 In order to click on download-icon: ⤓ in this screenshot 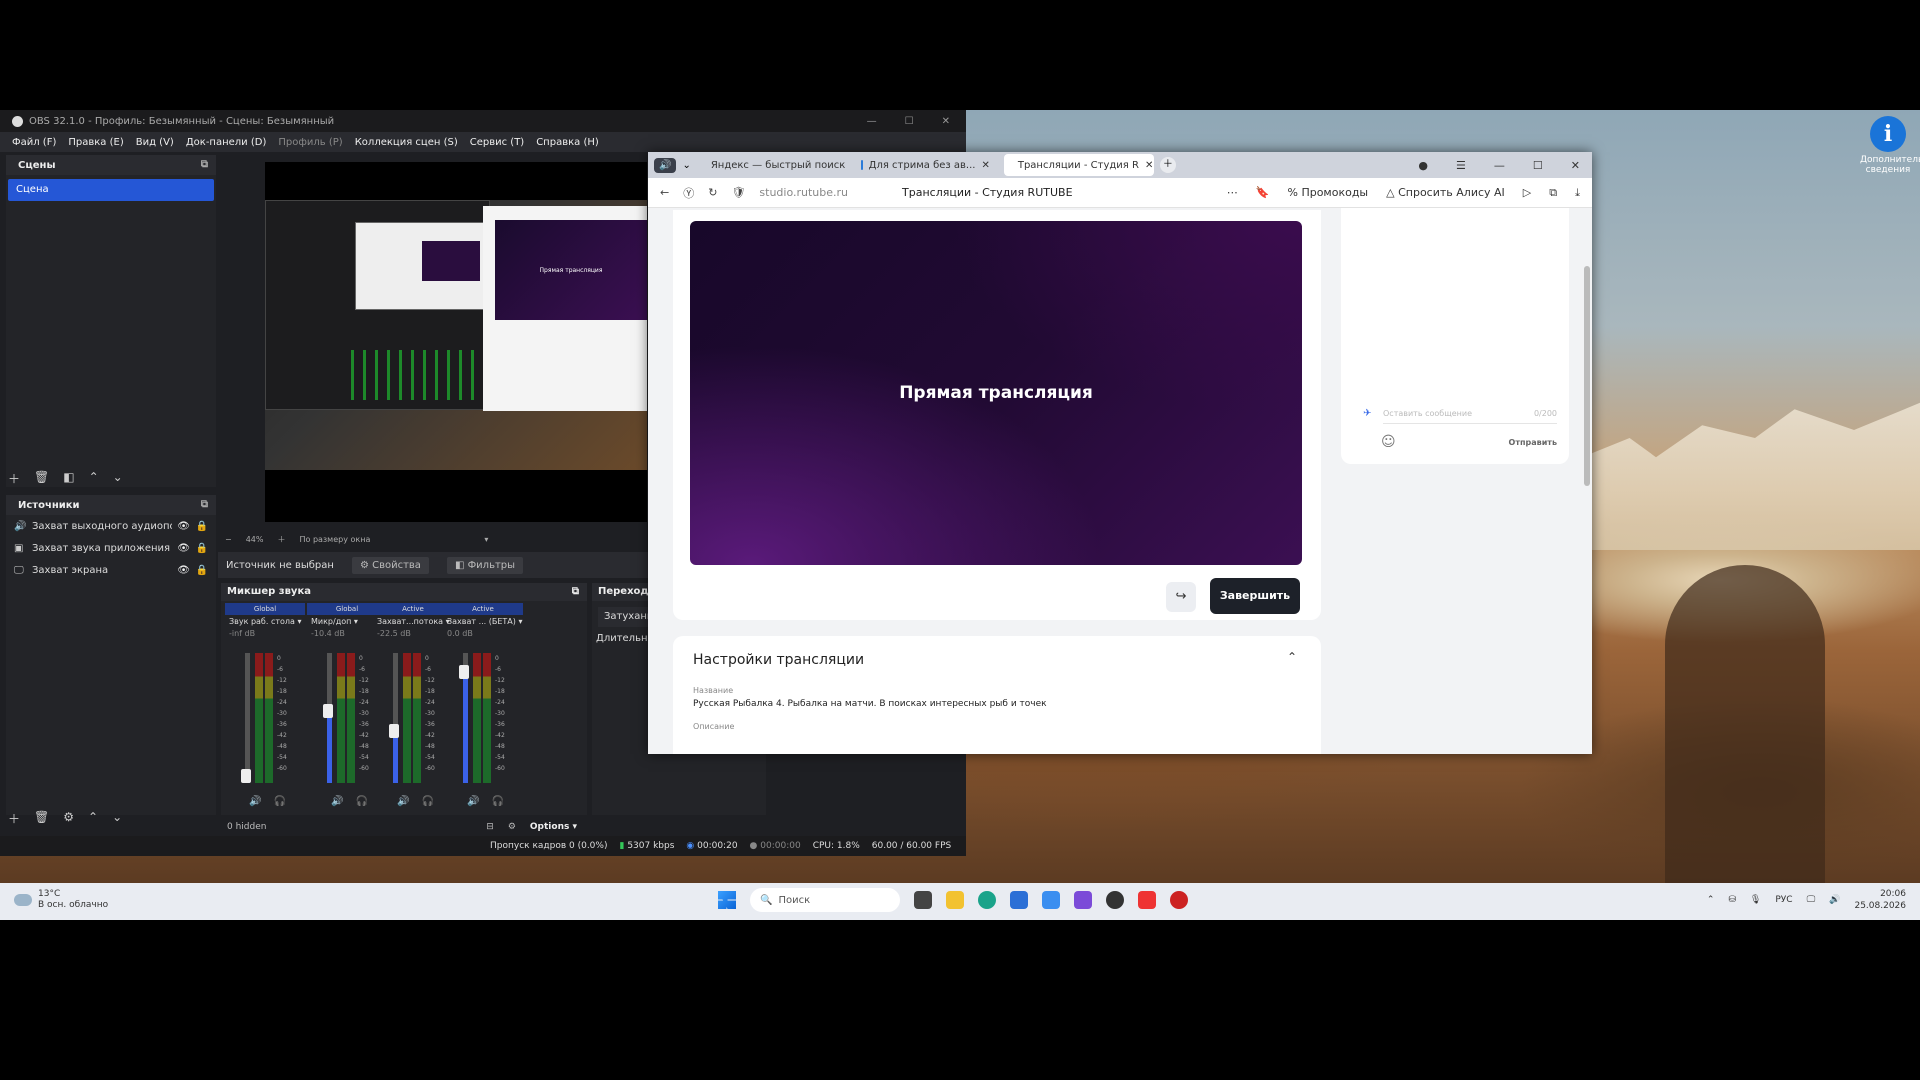, I will do `click(1577, 193)`.